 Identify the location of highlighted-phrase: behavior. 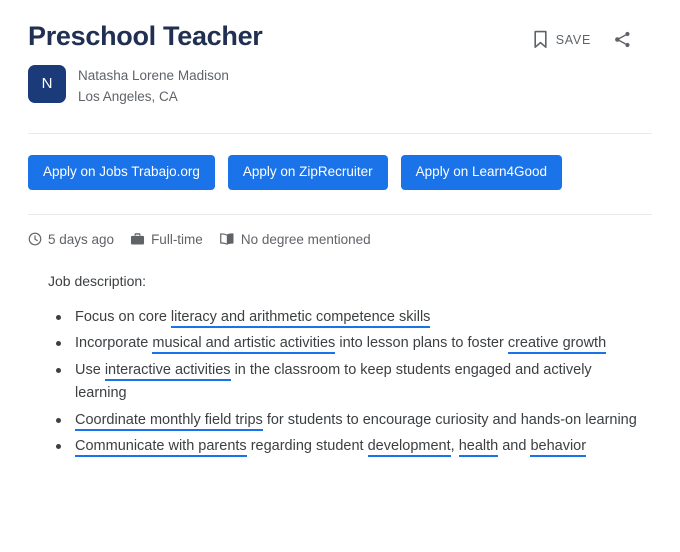
(558, 448).